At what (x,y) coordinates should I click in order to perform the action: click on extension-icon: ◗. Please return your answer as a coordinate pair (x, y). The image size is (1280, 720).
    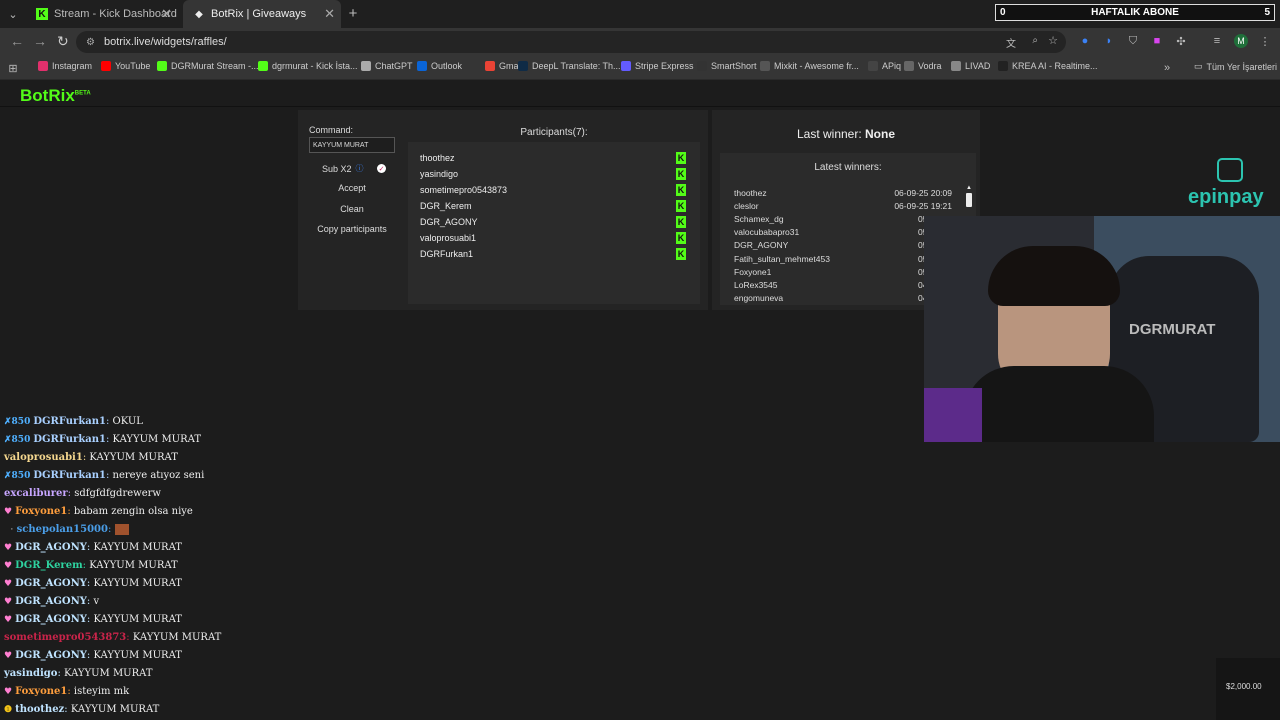
    Looking at the image, I should click on (1109, 41).